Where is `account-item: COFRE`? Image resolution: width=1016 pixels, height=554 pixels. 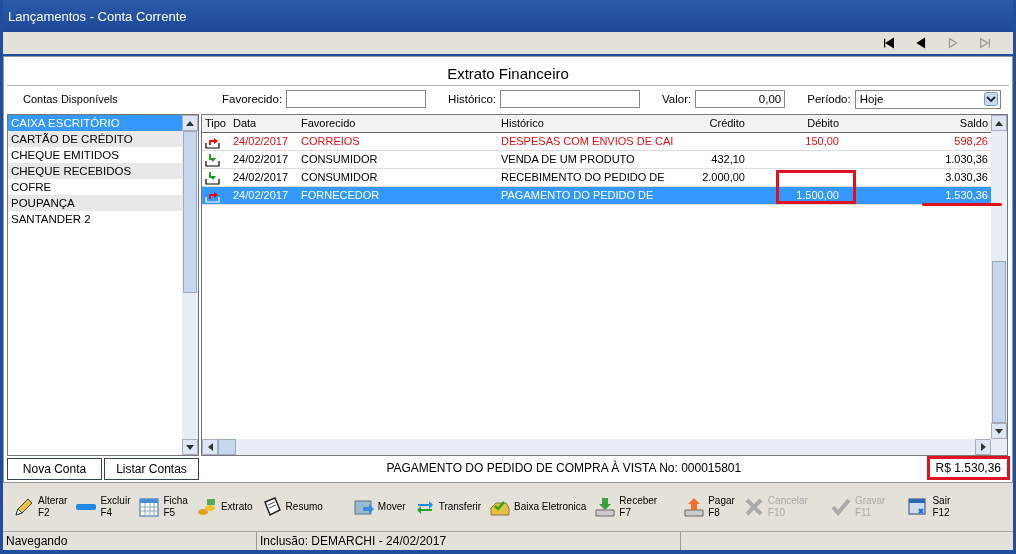
account-item: COFRE is located at coordinates (95, 187).